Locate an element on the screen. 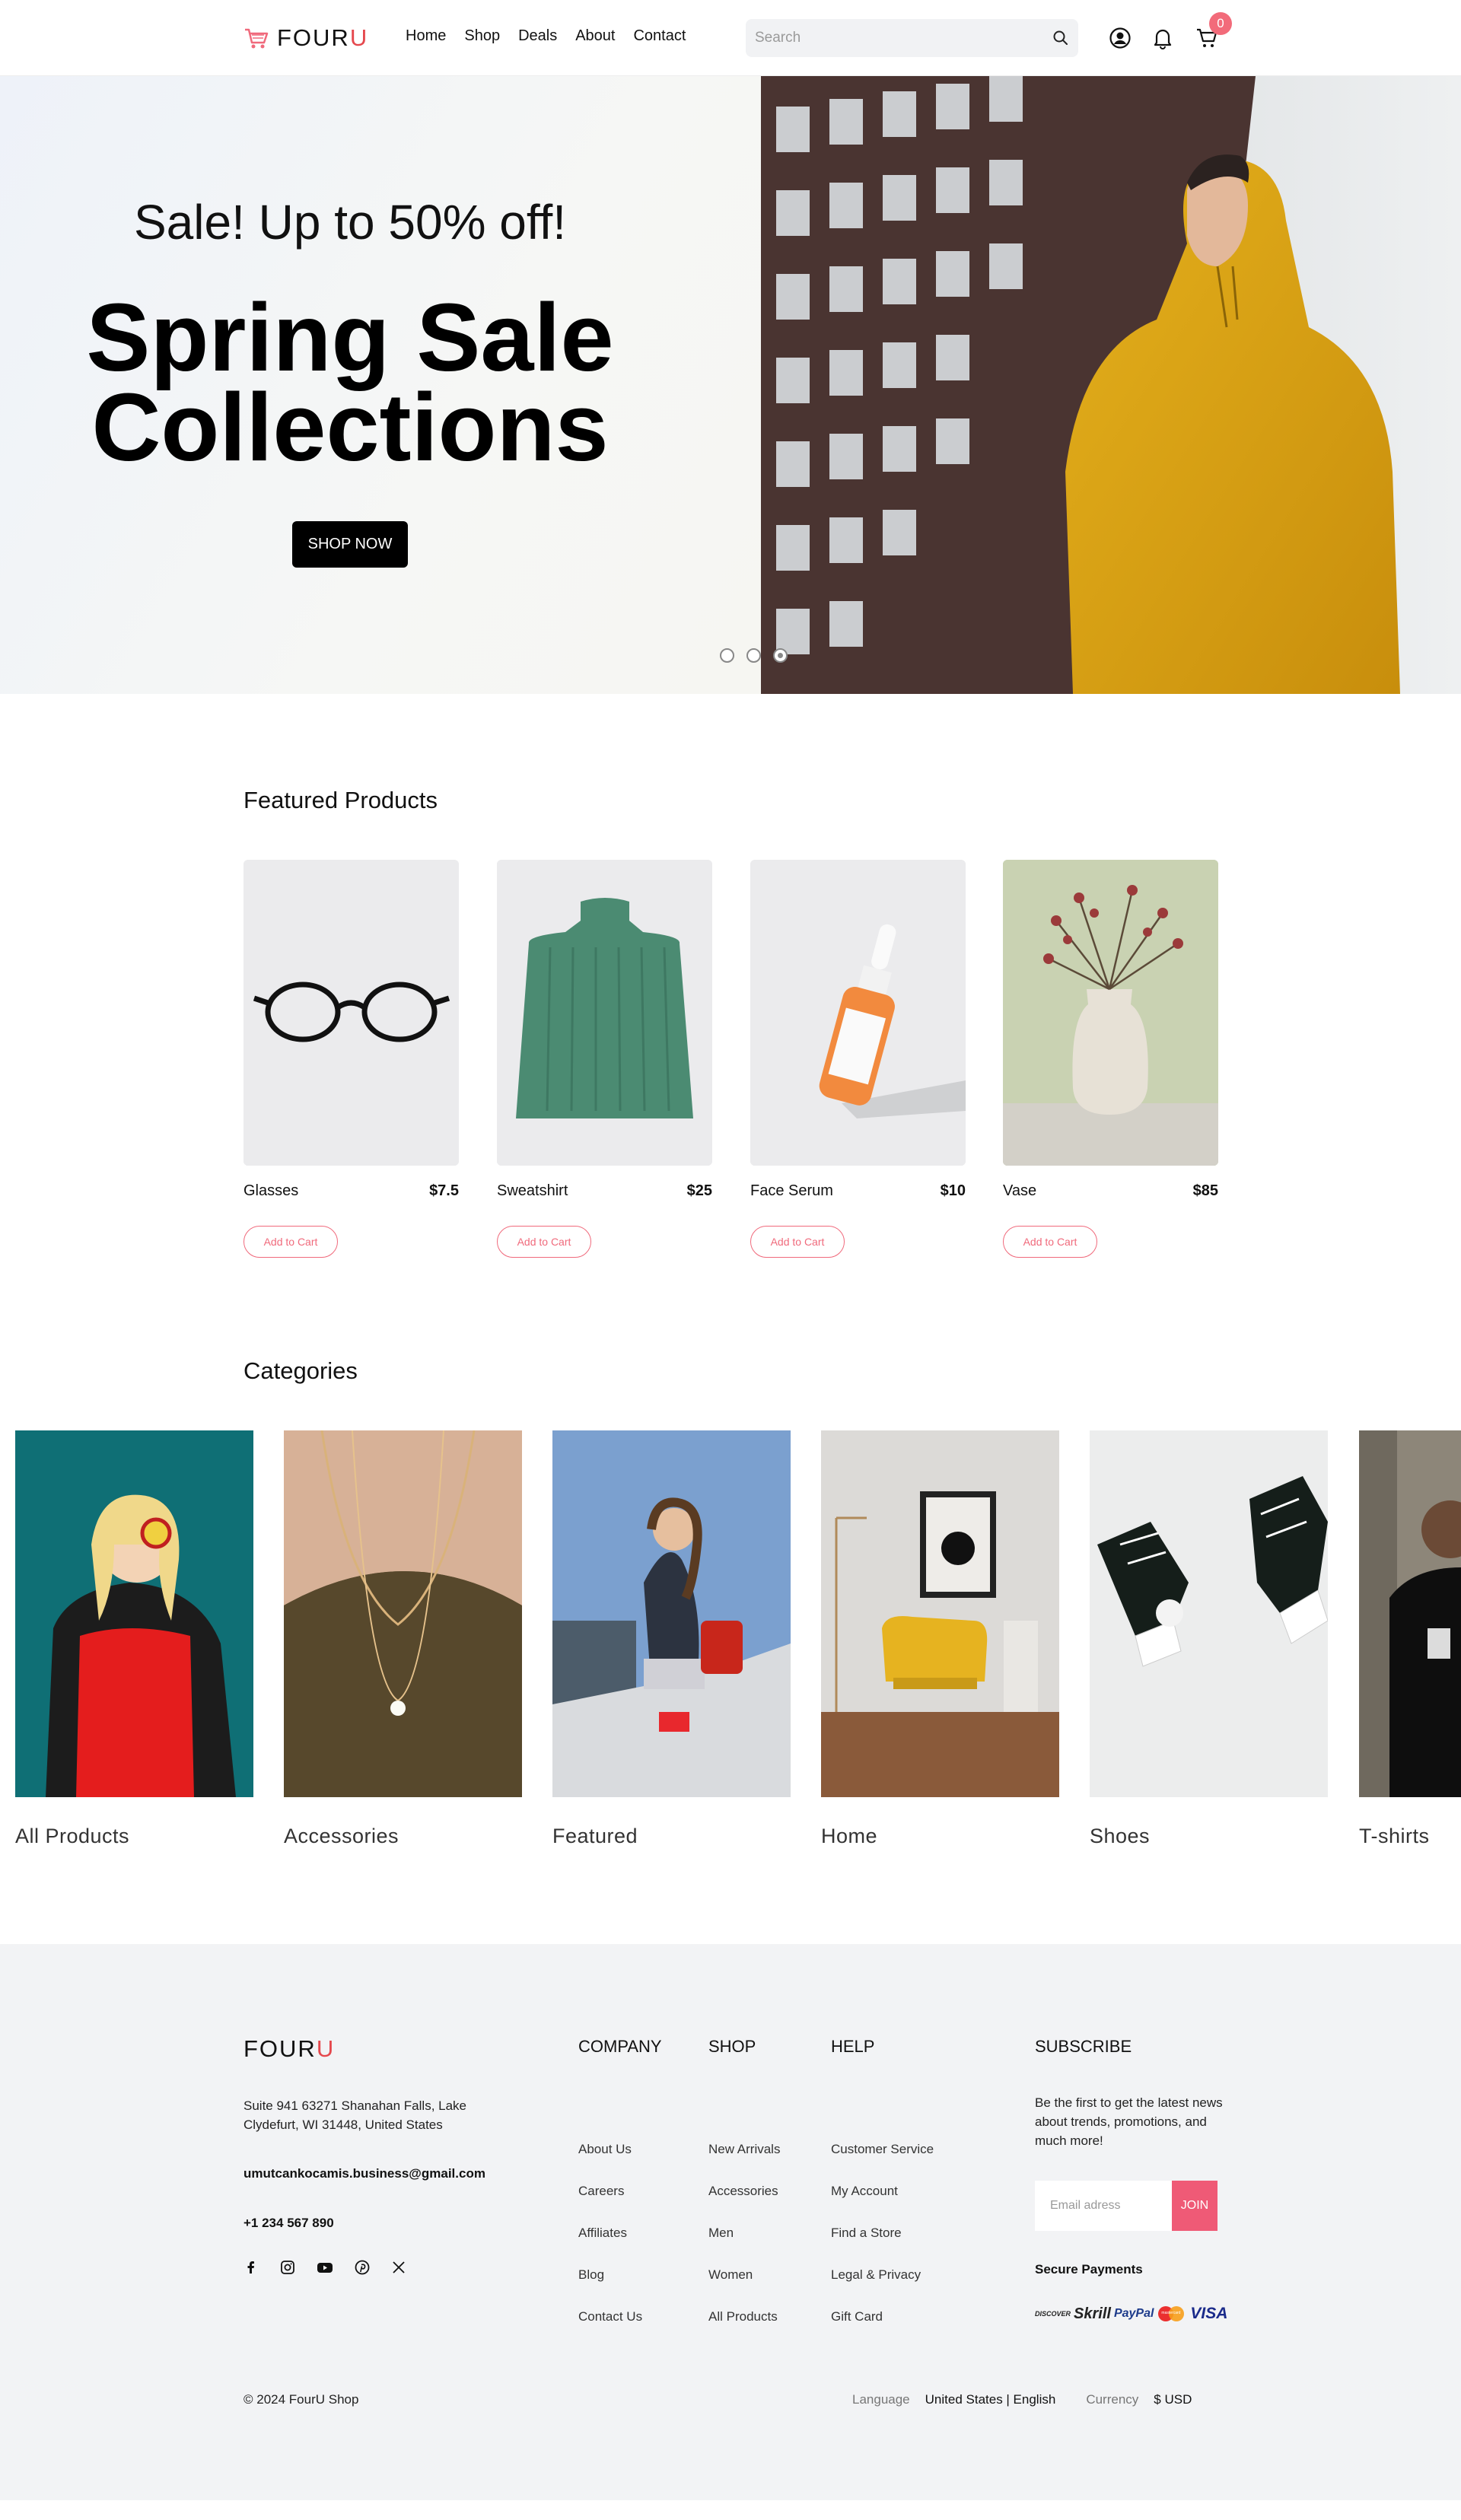  product-card: Sweatshirt $25 Add to Cart is located at coordinates (604, 1059).